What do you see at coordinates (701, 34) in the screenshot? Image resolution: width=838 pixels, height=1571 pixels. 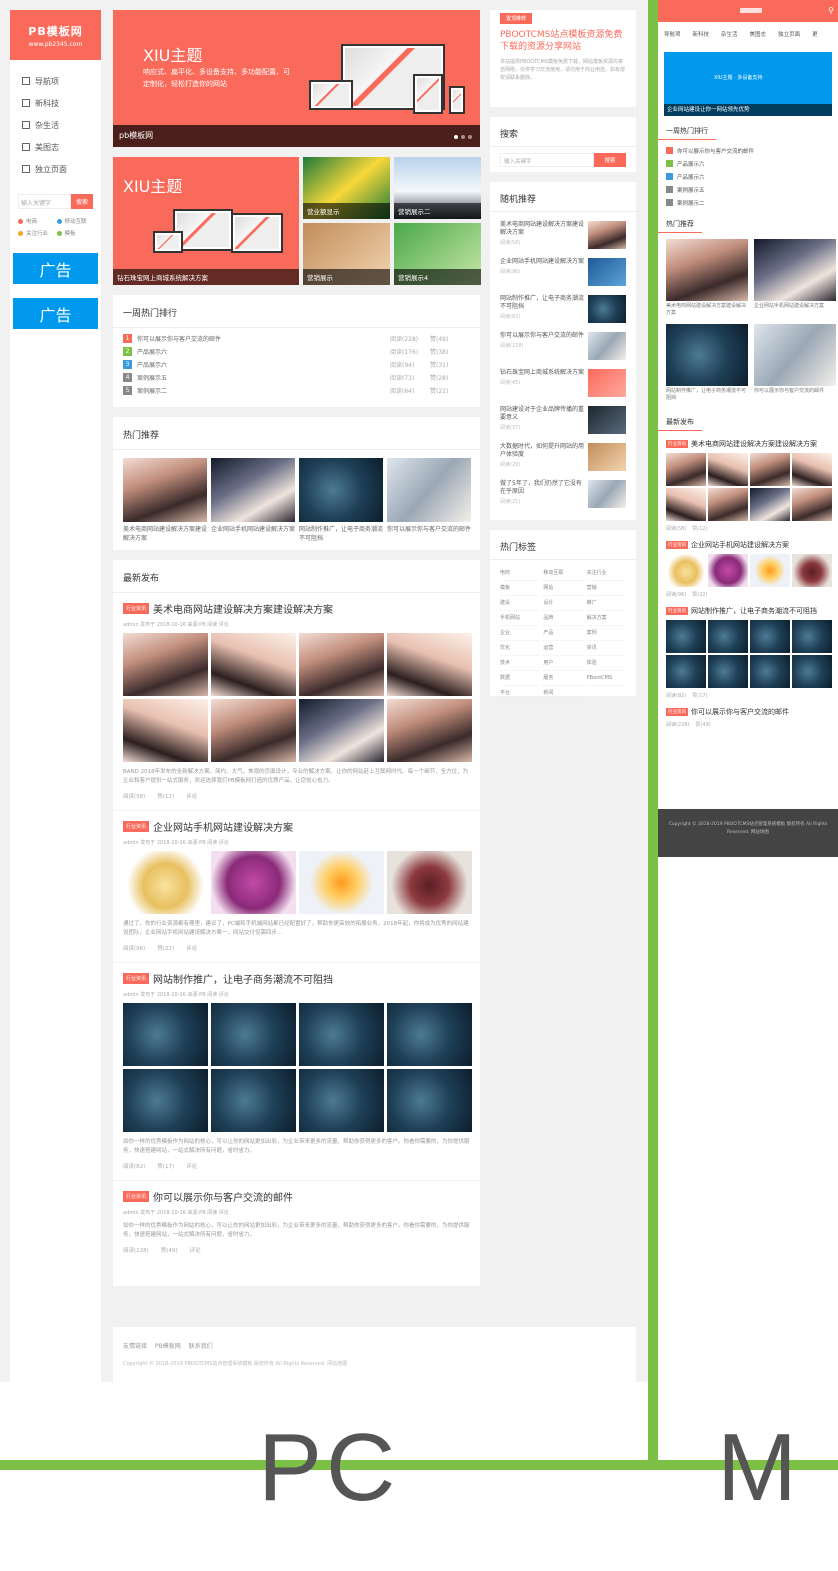 I see `mobile-nav-item: 新科技` at bounding box center [701, 34].